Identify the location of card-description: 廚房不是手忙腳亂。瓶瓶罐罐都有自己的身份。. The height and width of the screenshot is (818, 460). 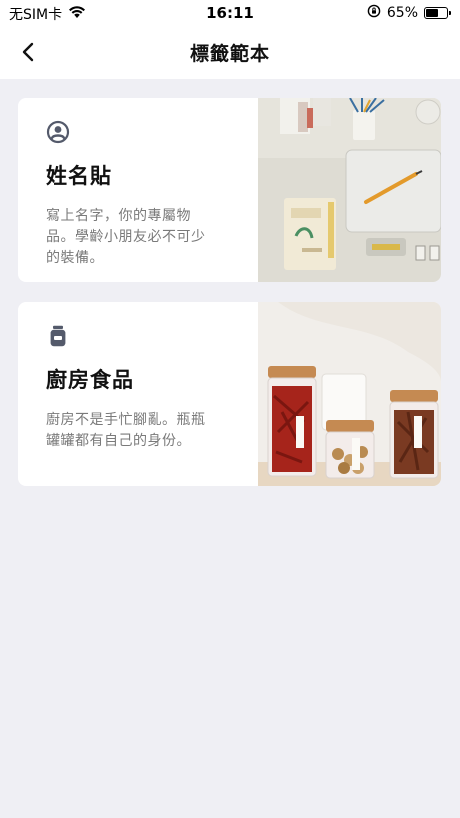
(126, 430).